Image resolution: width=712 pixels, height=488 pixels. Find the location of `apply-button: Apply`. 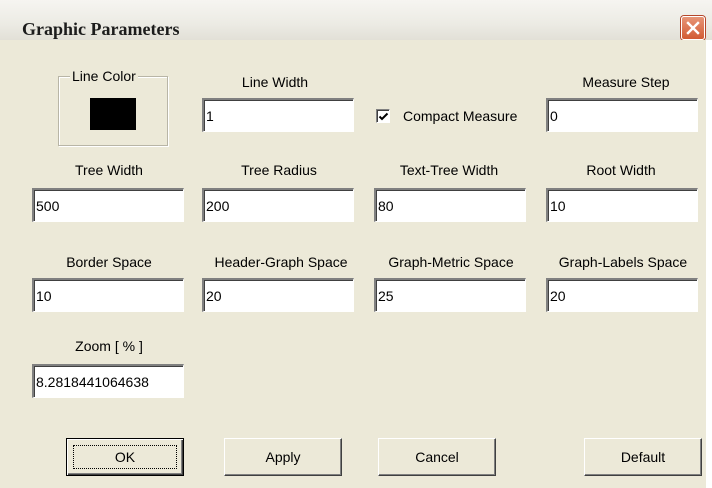

apply-button: Apply is located at coordinates (283, 457).